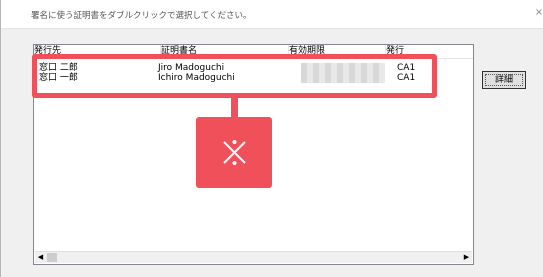  Describe the element at coordinates (234, 76) in the screenshot. I see `annotation-highlight-box` at that location.